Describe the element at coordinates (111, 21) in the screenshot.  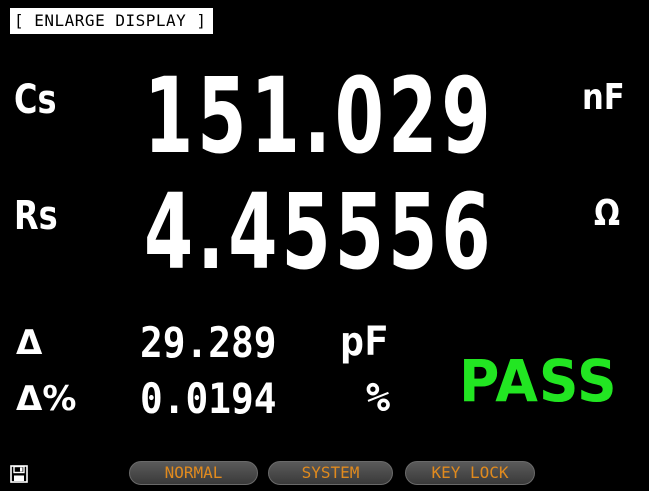
I see `display-mode-title: [ ENLARGE DISPLAY ]` at that location.